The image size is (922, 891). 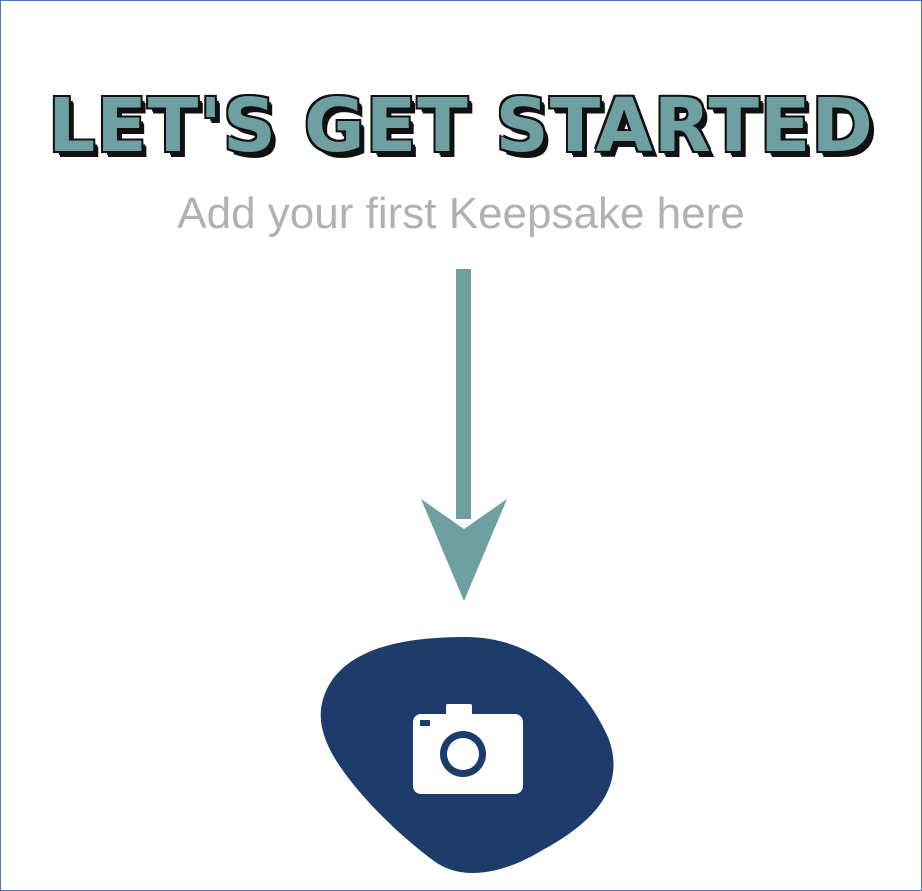 I want to click on page-title: Let's Get Started, so click(x=461, y=126).